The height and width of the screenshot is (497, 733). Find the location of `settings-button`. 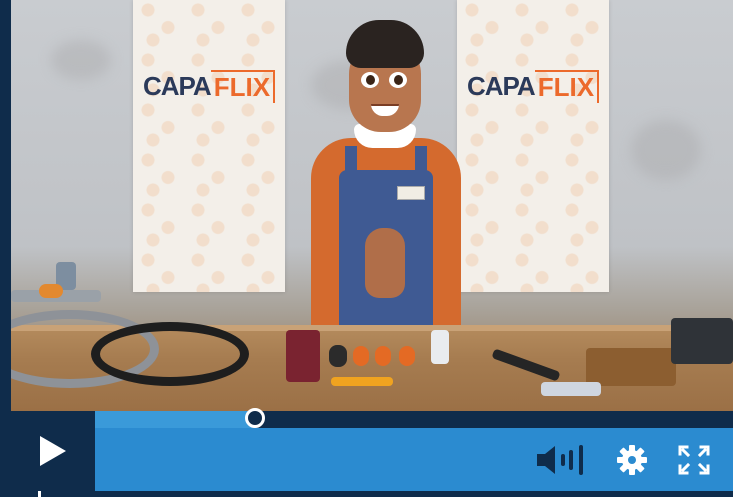

settings-button is located at coordinates (632, 459).